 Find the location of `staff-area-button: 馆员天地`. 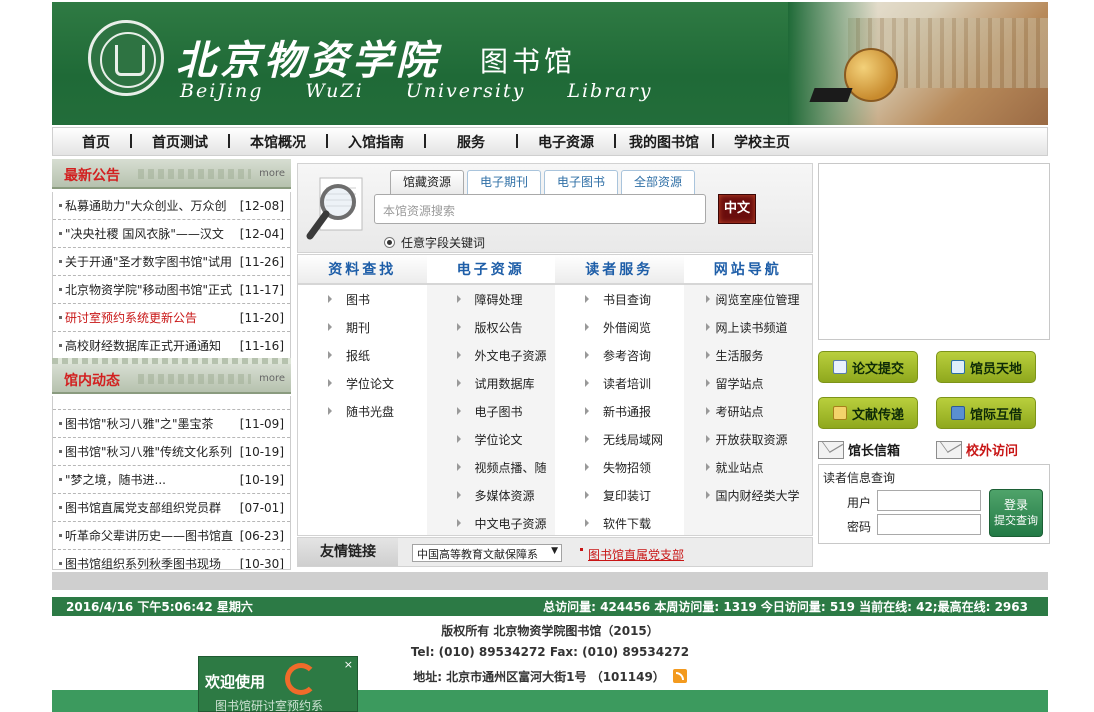

staff-area-button: 馆员天地 is located at coordinates (986, 367).